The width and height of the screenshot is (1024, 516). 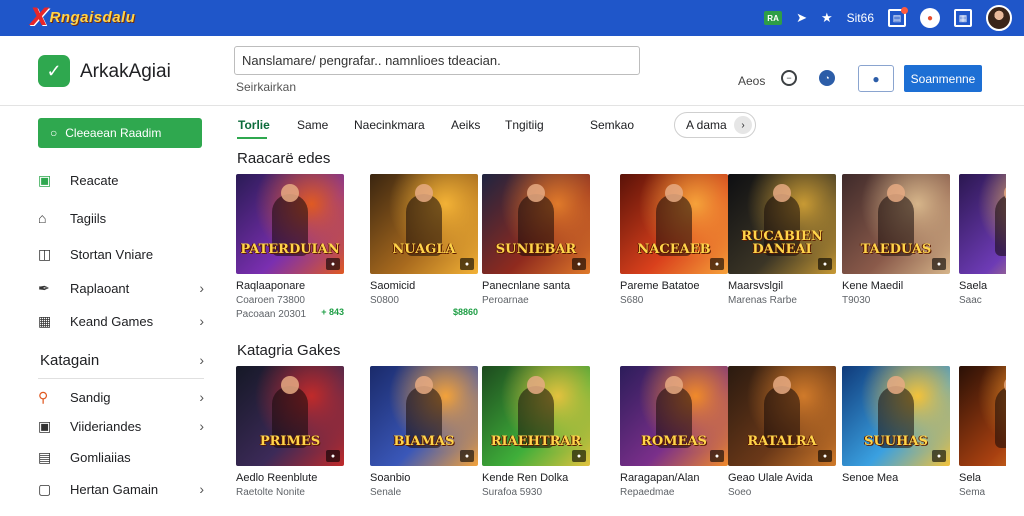 What do you see at coordinates (114, 489) in the screenshot?
I see `sidebar-item-label: Hertan Gamain` at bounding box center [114, 489].